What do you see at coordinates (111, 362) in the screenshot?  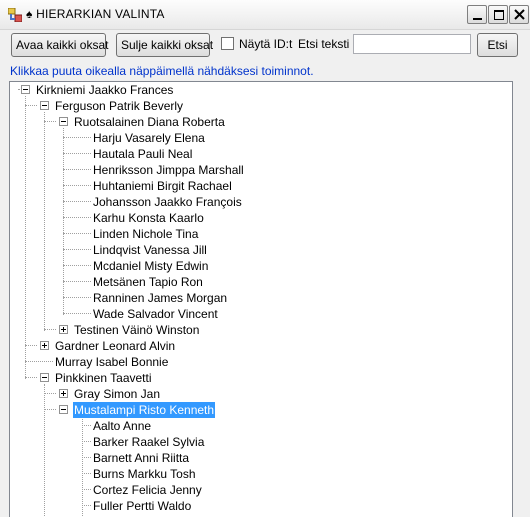 I see `tree-node: Murray Isabel Bonnie` at bounding box center [111, 362].